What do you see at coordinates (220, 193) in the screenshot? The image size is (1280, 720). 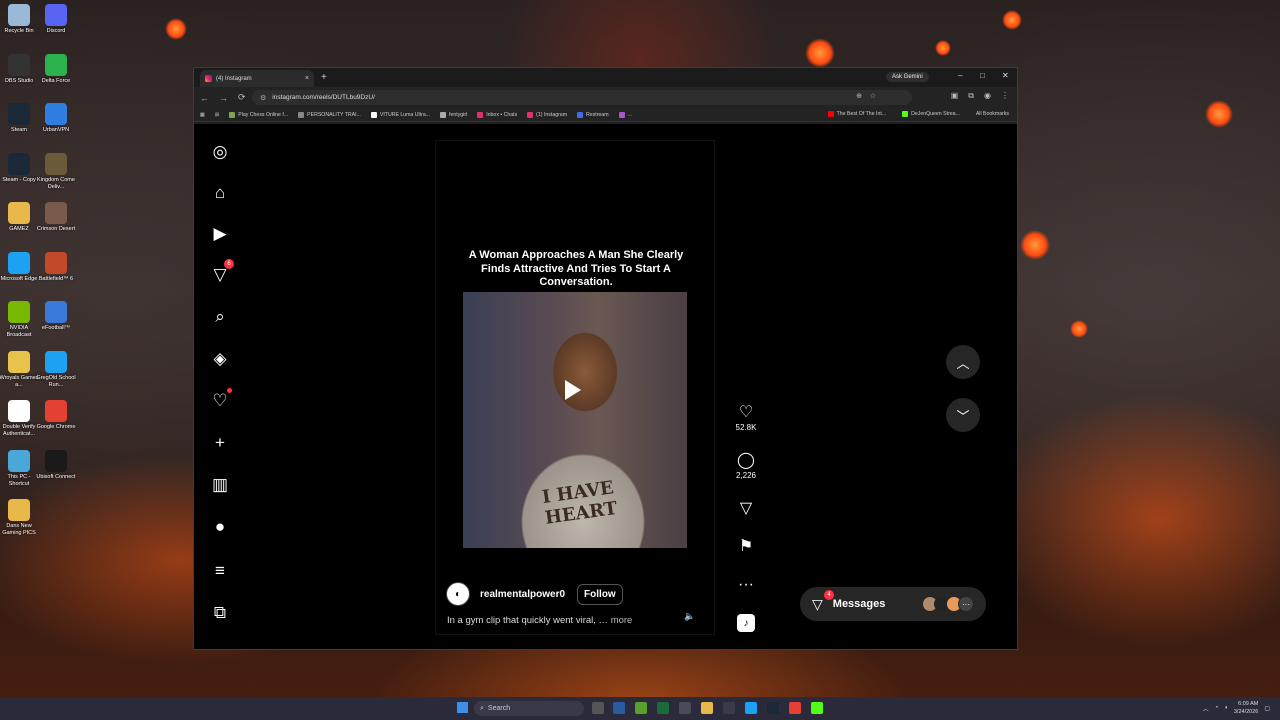 I see `home-icon: ⌂` at bounding box center [220, 193].